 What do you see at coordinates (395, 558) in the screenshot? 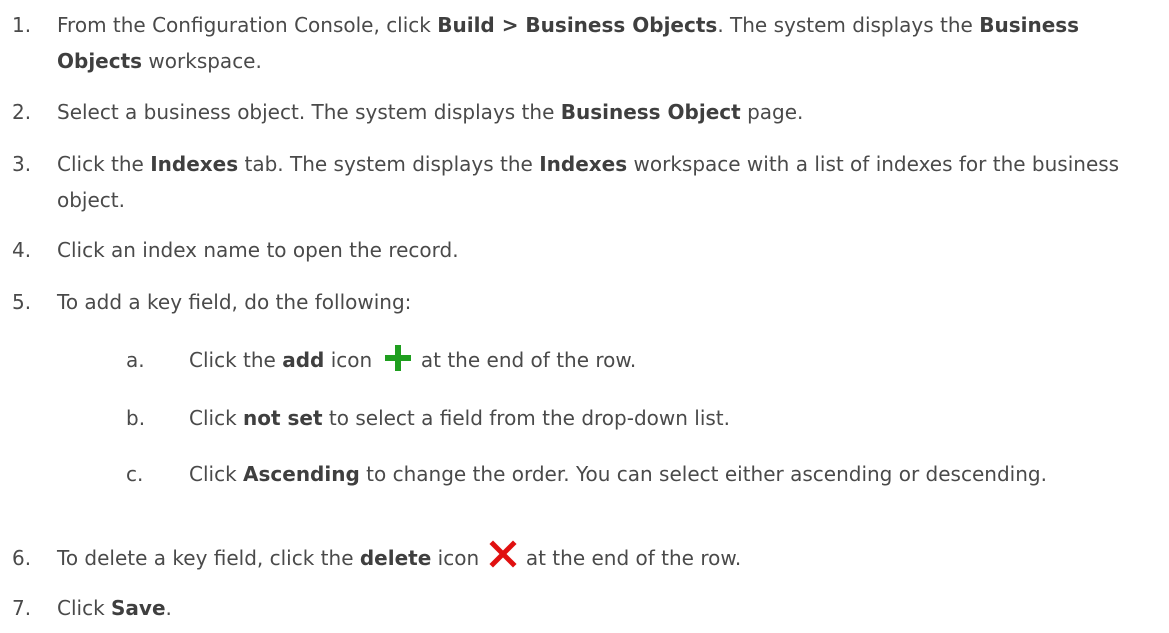
I see `bold-term: delete` at bounding box center [395, 558].